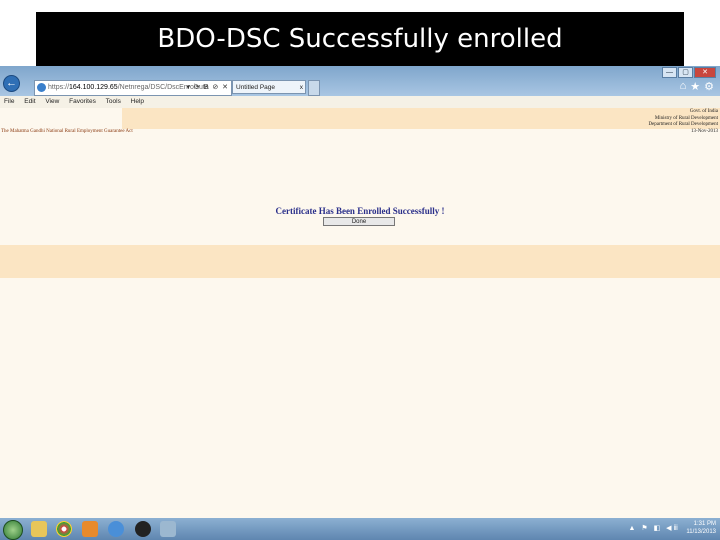 The image size is (720, 540). Describe the element at coordinates (29, 101) in the screenshot. I see `menu-edit: Edit` at that location.